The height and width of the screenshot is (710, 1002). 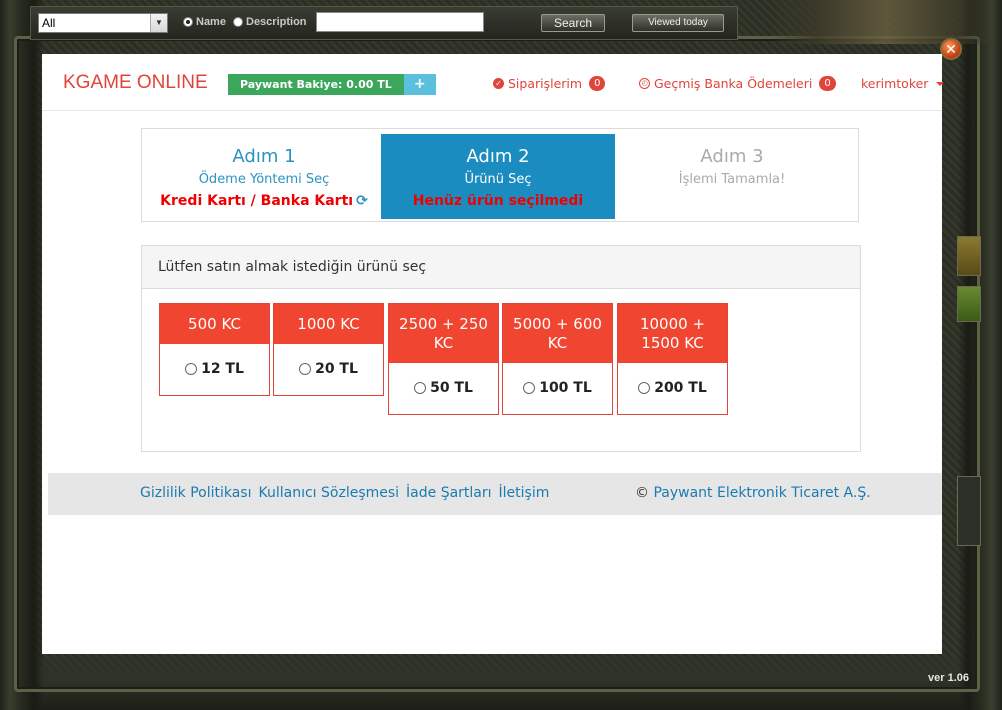 I want to click on footer-copyright: © Paywant Elektronik Ticaret A.Ş., so click(x=753, y=493).